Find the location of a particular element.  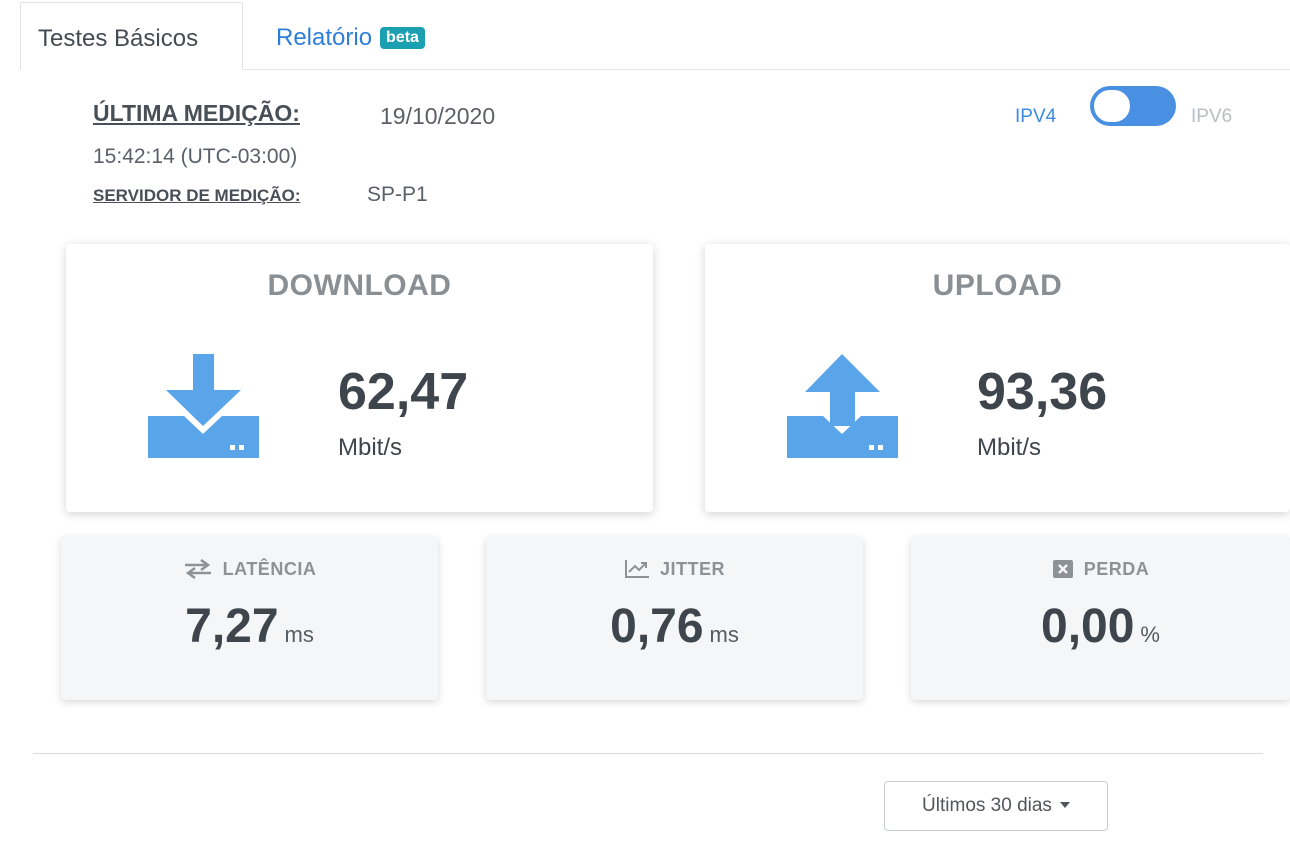

download-icon is located at coordinates (203, 406).